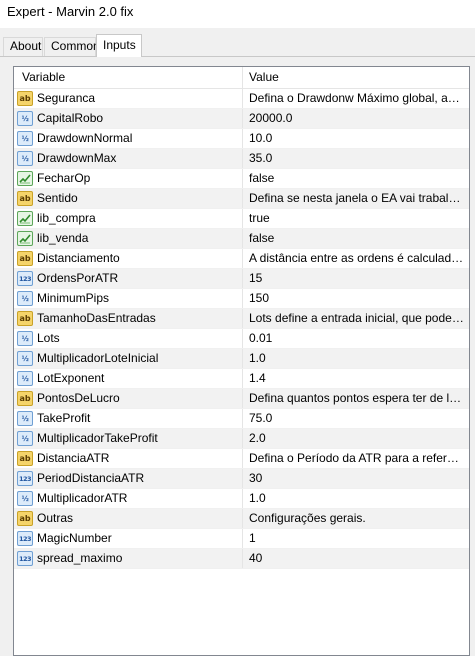 This screenshot has width=475, height=656. I want to click on table-row: lib_compra true, so click(241, 219).